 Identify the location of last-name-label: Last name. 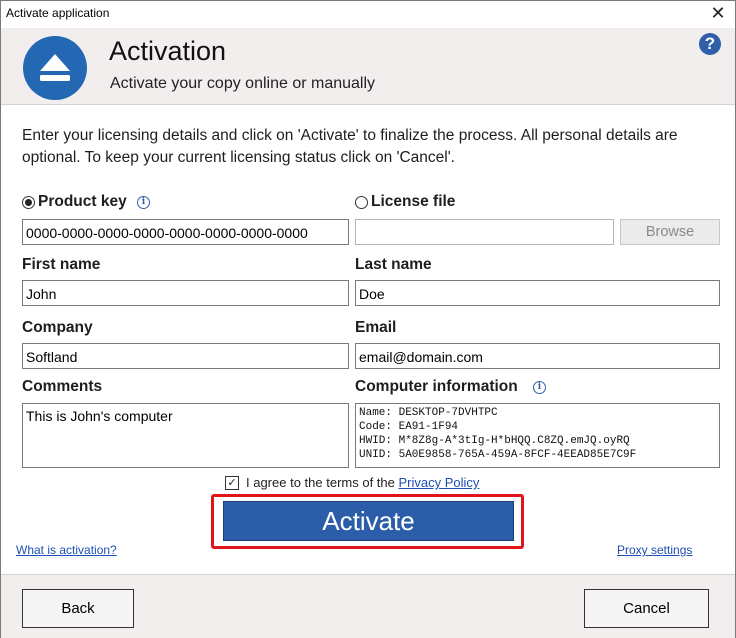
(393, 264).